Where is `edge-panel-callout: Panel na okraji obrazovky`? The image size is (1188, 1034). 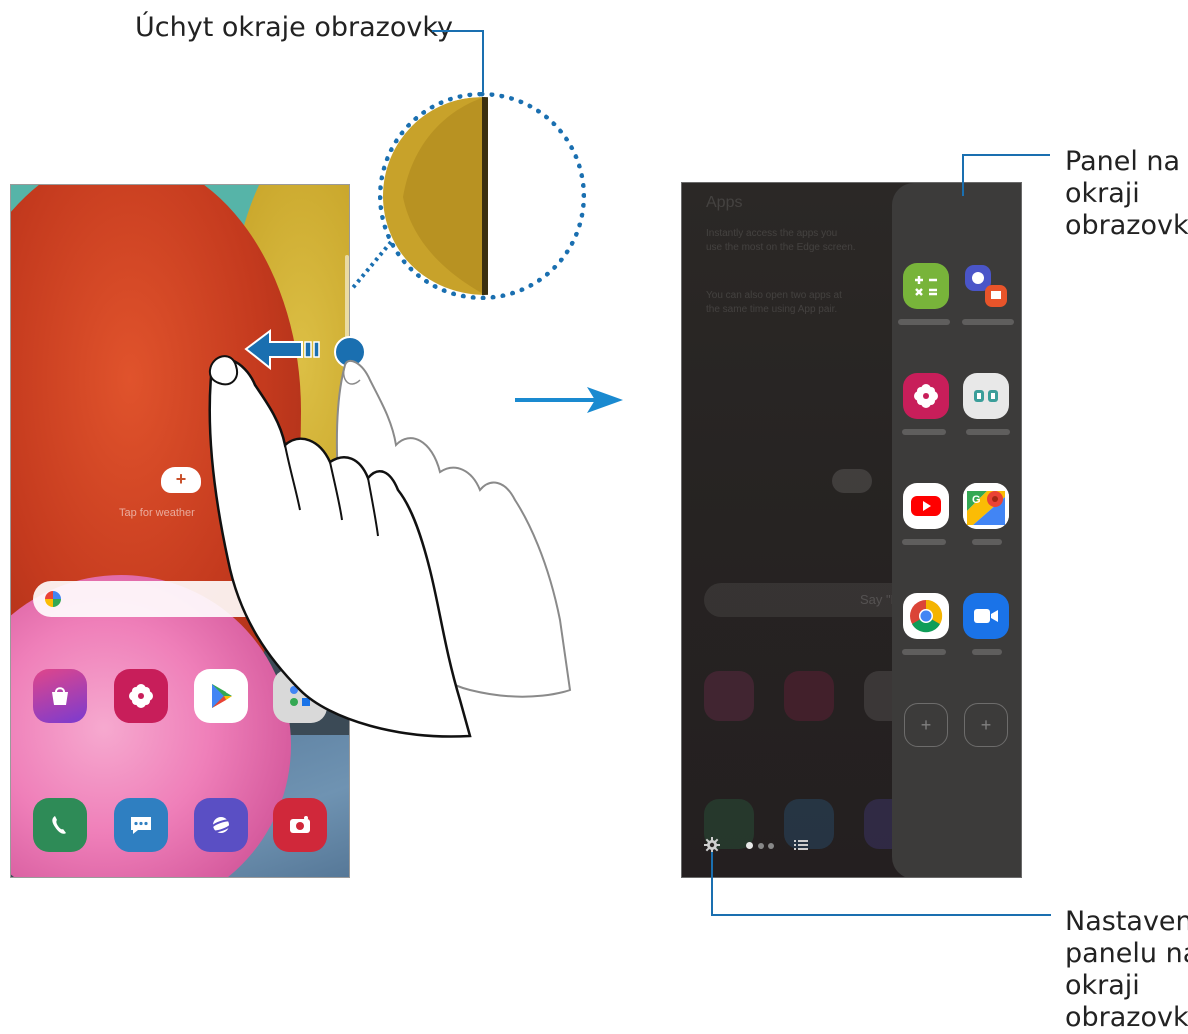
edge-panel-callout: Panel na okraji obrazovky is located at coordinates (1126, 193).